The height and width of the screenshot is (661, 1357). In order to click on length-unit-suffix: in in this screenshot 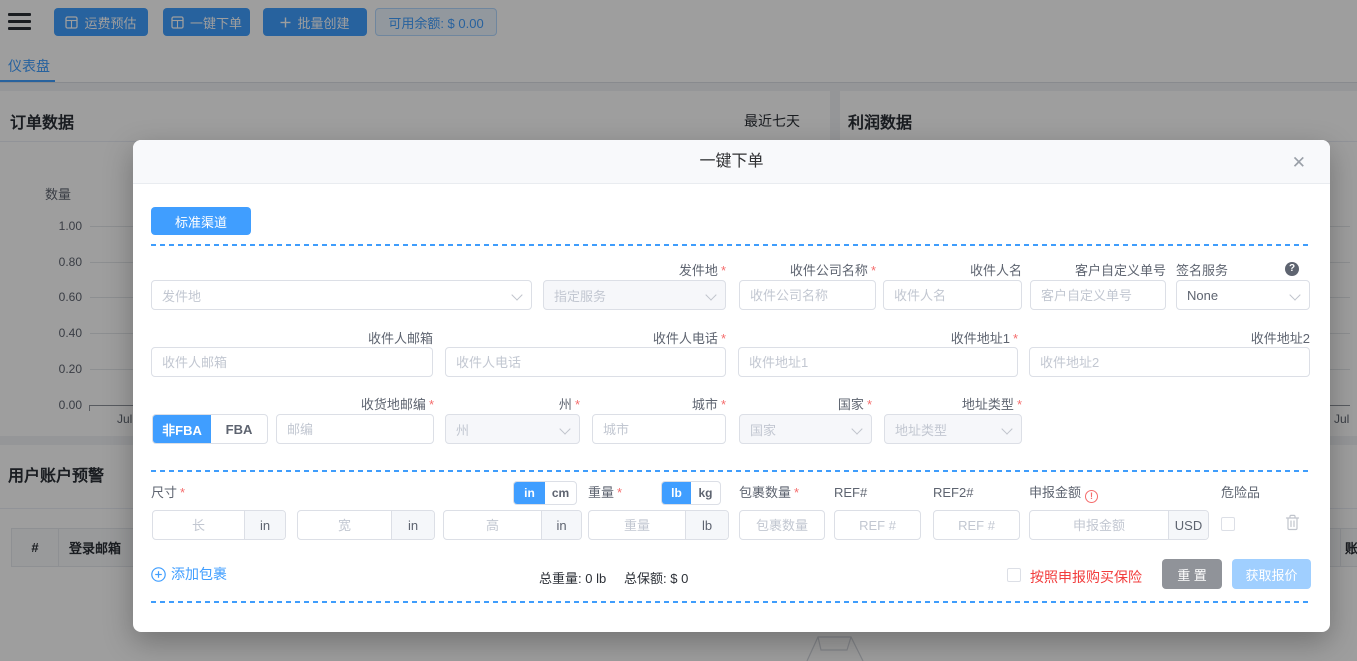, I will do `click(264, 525)`.